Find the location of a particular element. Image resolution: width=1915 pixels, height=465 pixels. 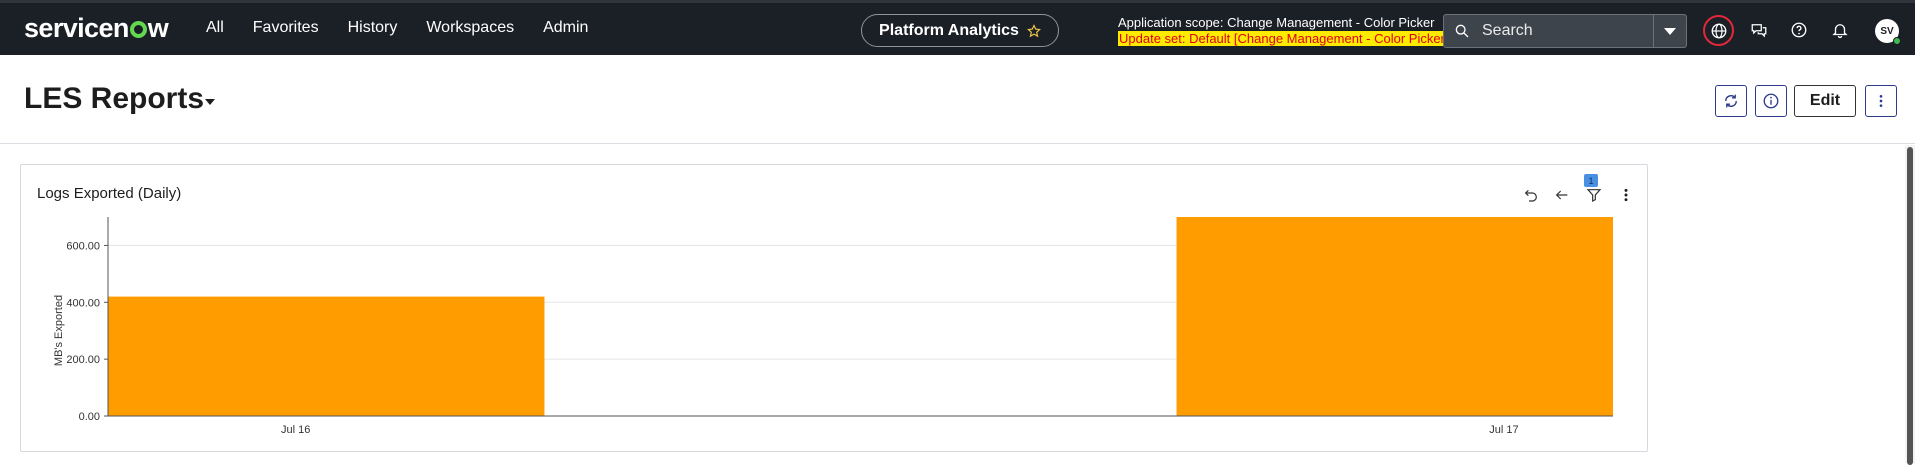

servicenow-logo: servicen w is located at coordinates (96, 28).